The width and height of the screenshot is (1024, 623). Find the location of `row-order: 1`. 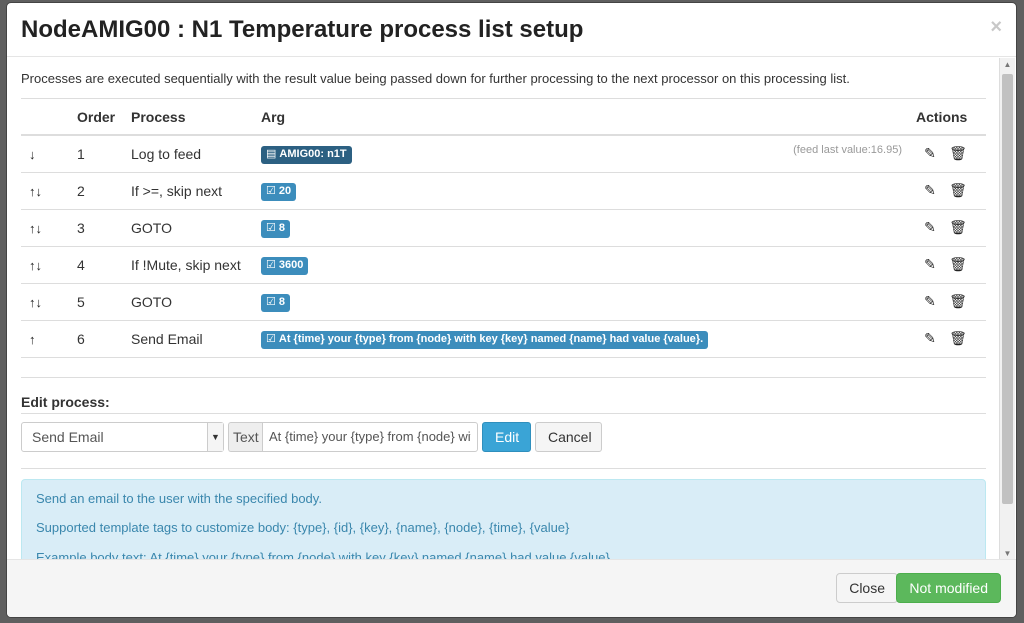

row-order: 1 is located at coordinates (104, 154).